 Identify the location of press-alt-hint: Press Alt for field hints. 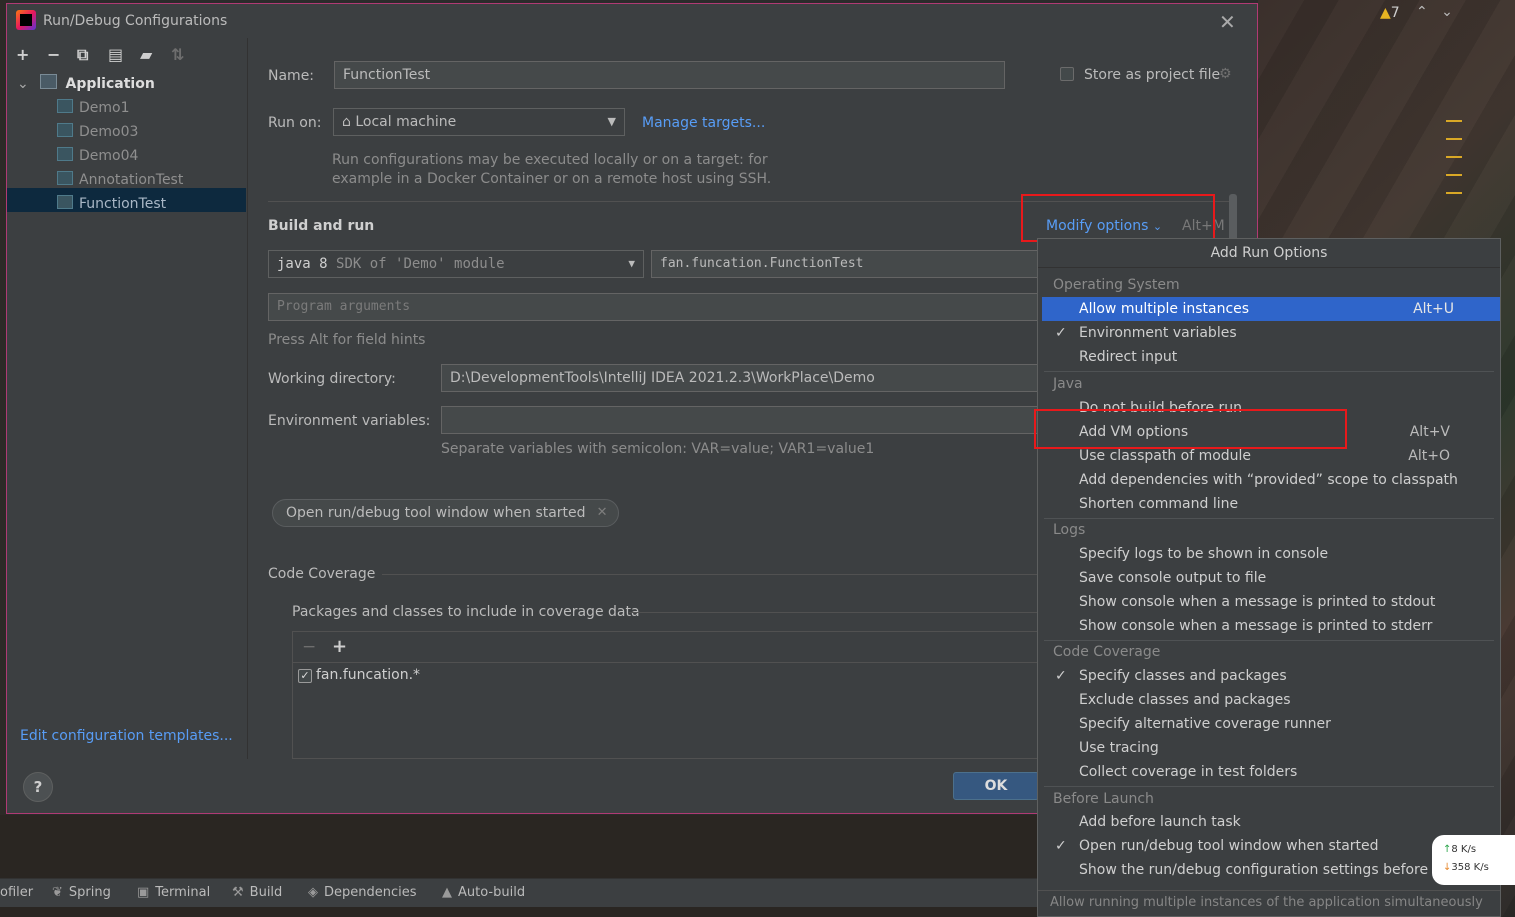
(347, 340).